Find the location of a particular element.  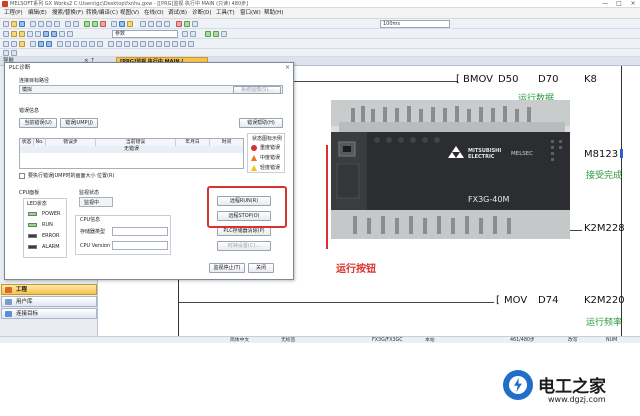

cross-ref-icon is located at coordinates (159, 24).